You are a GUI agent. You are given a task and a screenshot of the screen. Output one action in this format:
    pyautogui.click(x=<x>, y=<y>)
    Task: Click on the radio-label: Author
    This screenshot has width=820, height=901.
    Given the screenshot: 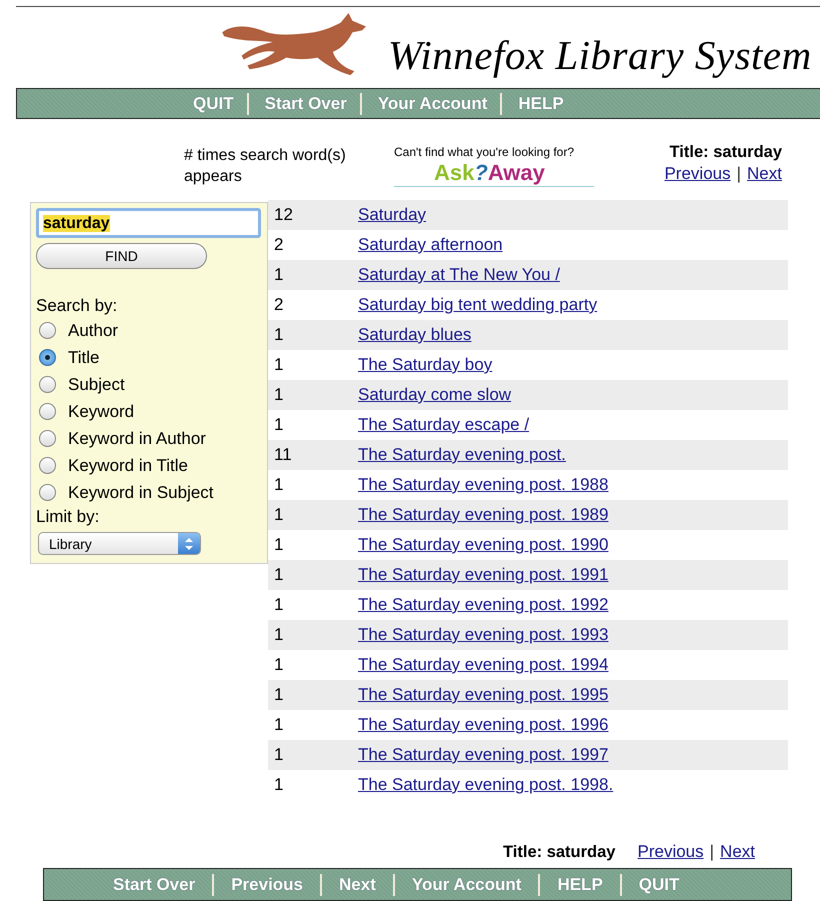 What is the action you would take?
    pyautogui.click(x=93, y=330)
    